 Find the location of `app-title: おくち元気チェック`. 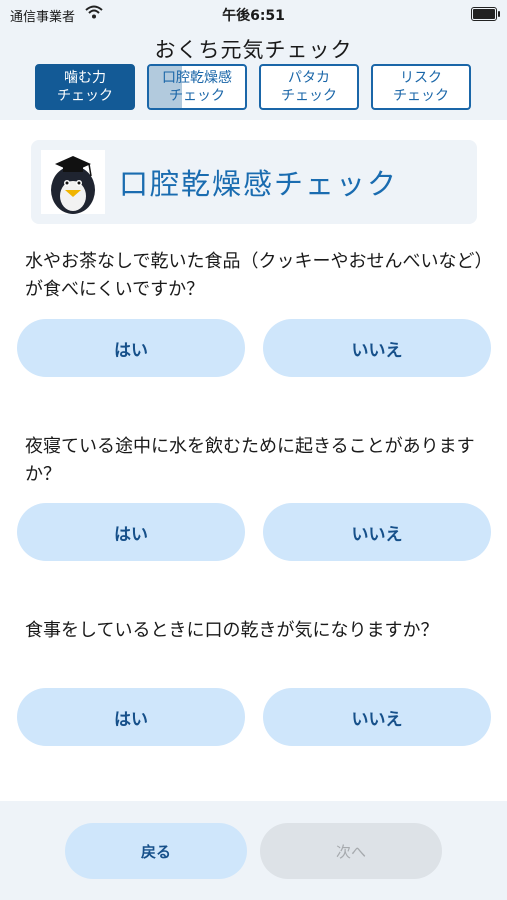

app-title: おくち元気チェック is located at coordinates (253, 50).